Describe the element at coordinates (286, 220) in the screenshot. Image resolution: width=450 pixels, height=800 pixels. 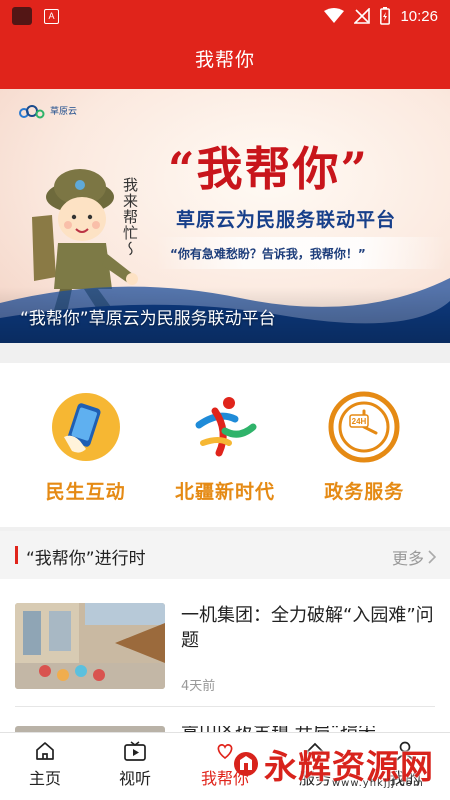
I see `banner-subtitle: 草原云为民服务联动平台` at that location.